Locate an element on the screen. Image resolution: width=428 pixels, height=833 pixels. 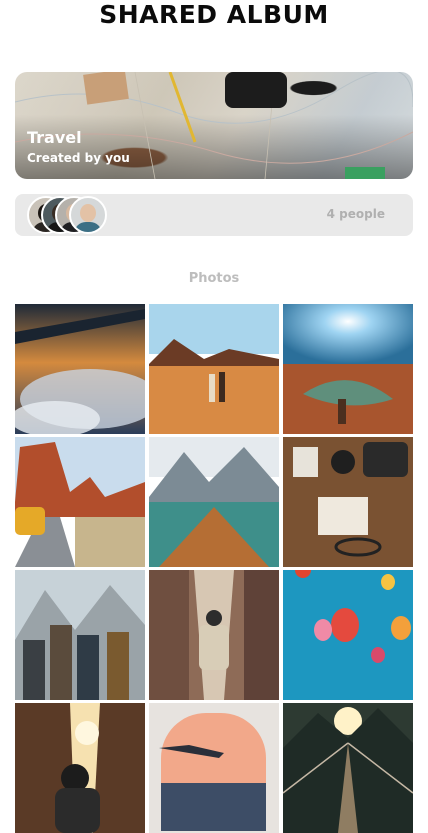
desert-couple-photo is located at coordinates (214, 369).